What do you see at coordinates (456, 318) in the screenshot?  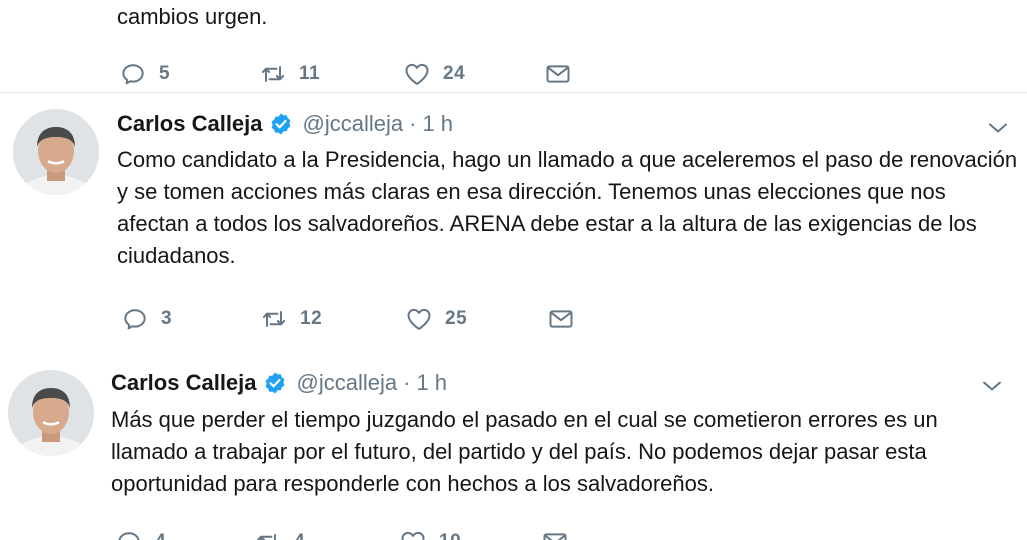 I see `like-count: 25` at bounding box center [456, 318].